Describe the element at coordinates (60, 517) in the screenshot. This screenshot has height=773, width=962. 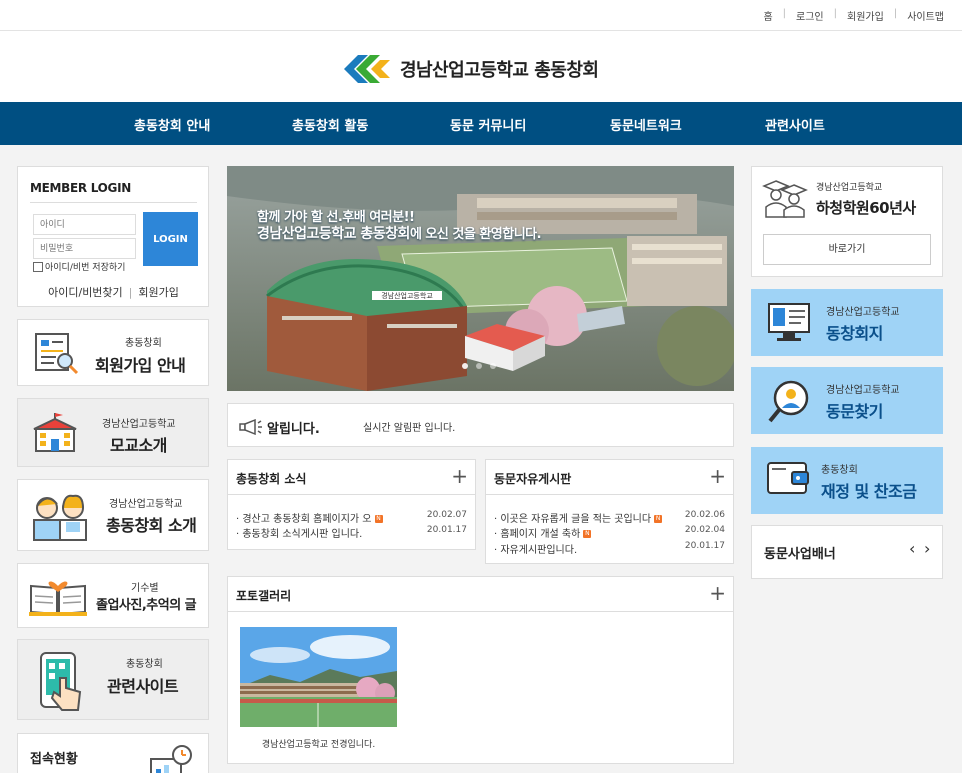
I see `students-icon` at that location.